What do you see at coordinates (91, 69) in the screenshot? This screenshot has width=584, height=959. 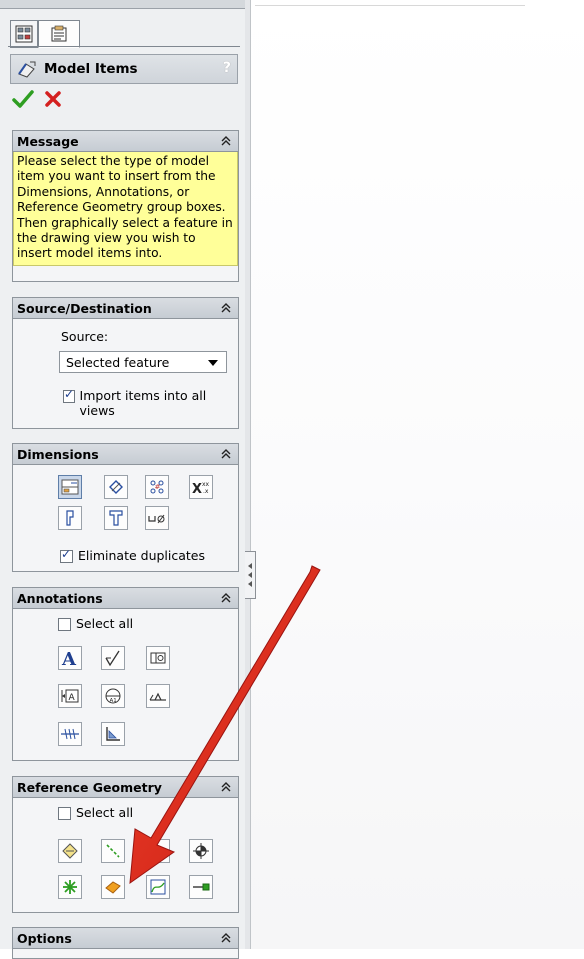 I see `page-title: Model Items` at bounding box center [91, 69].